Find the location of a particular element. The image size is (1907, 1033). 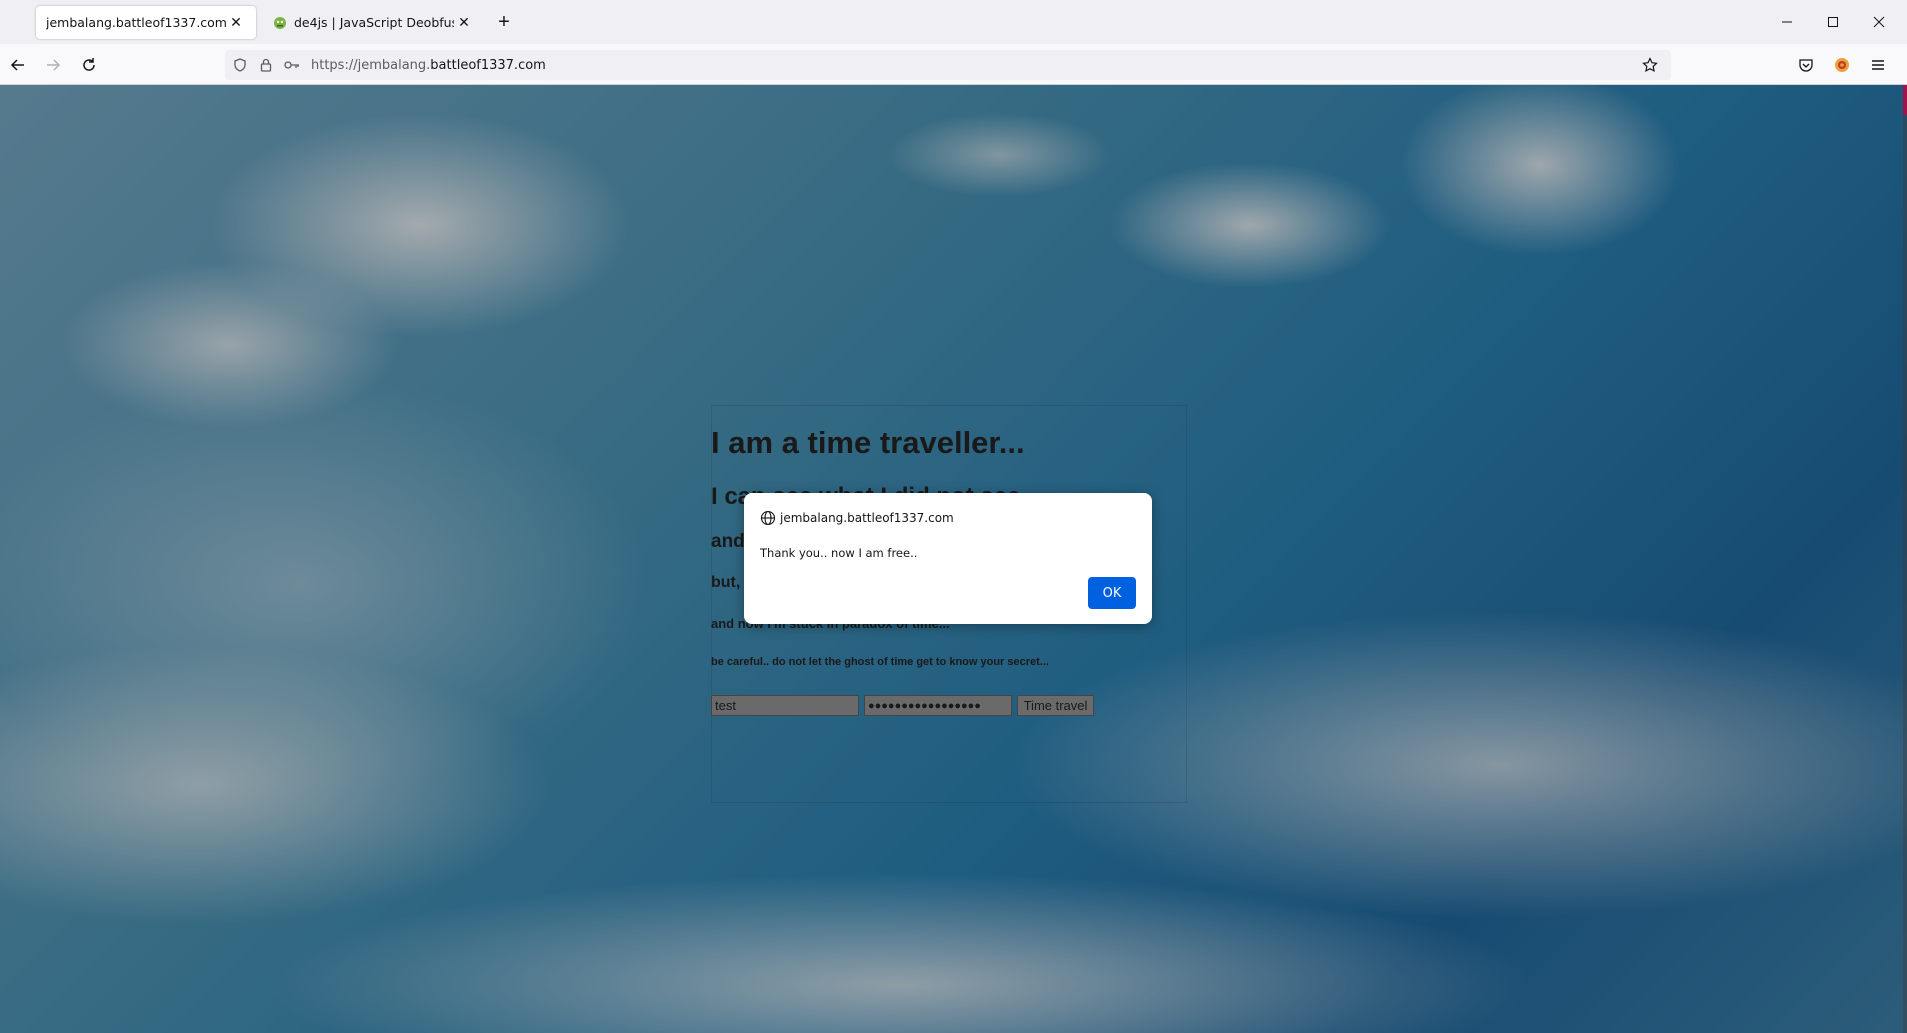

url-text: https://jembalang.battleof1337.com is located at coordinates (428, 65).